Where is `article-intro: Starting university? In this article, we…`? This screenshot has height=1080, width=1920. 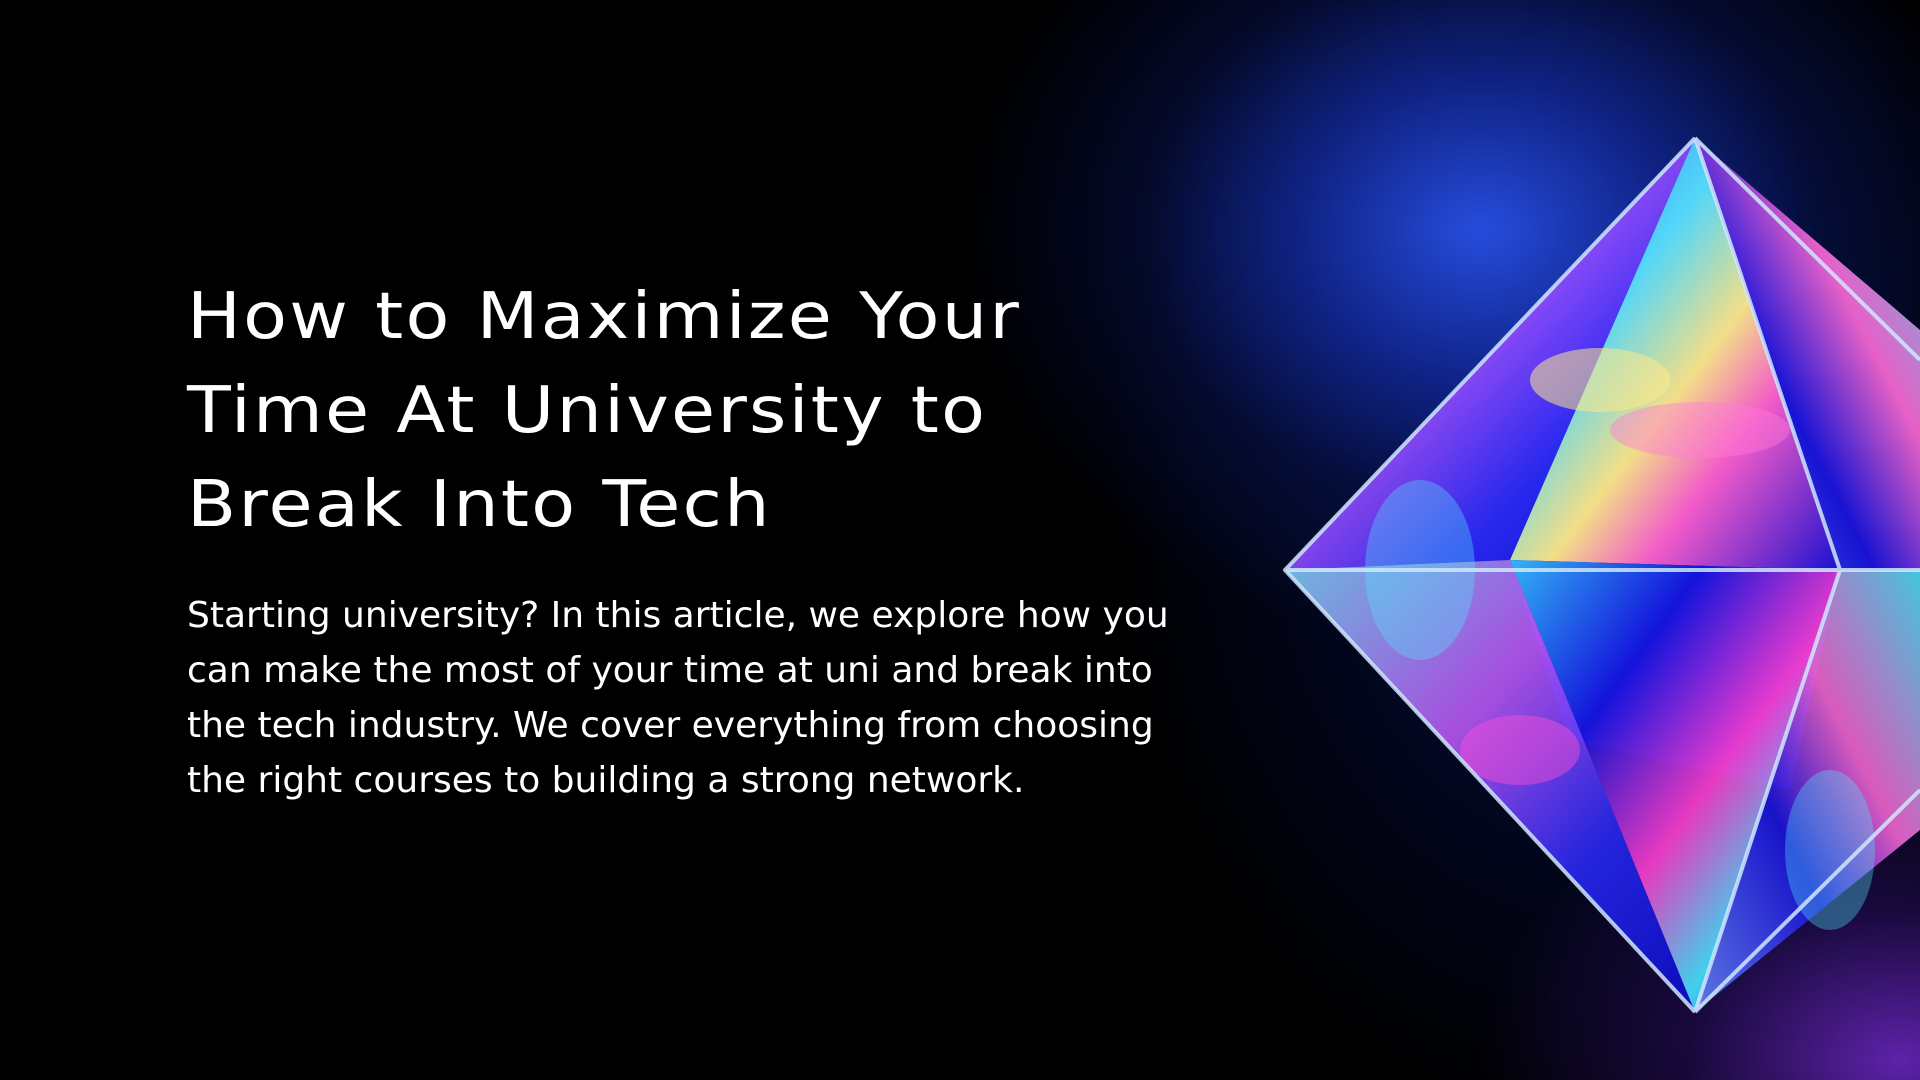
article-intro: Starting university? In this article, we… is located at coordinates (678, 698).